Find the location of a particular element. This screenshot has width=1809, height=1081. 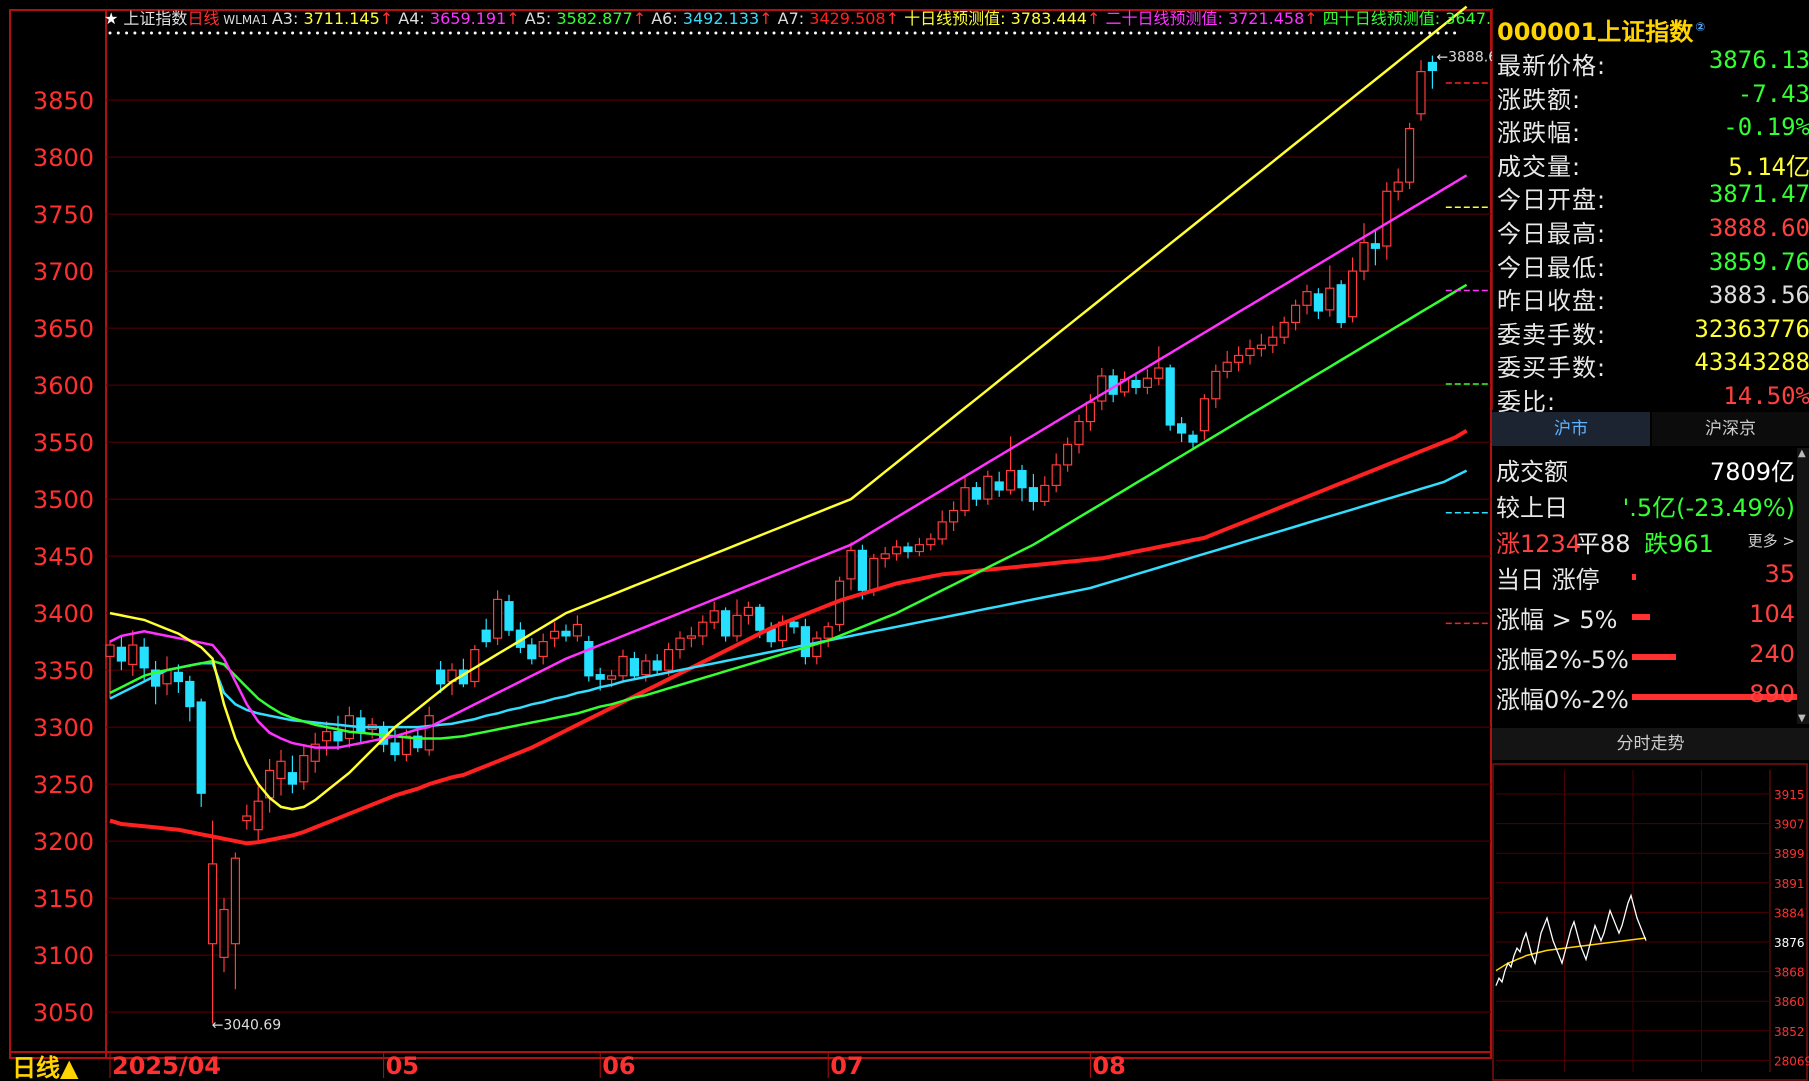

help-icon: ② is located at coordinates (1700, 27).